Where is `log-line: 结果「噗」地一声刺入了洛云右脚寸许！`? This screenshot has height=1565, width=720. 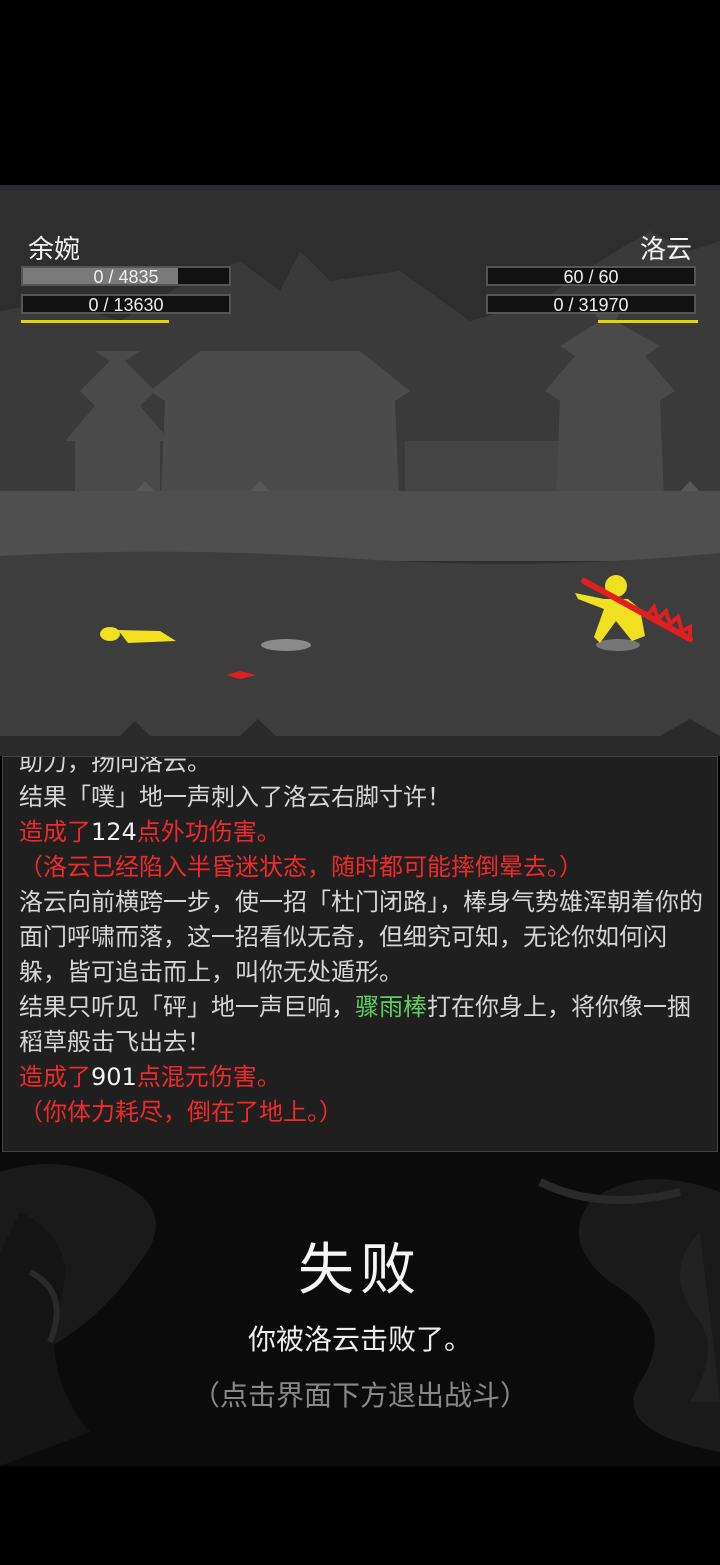 log-line: 结果「噗」地一声刺入了洛云右脚寸许！ is located at coordinates (235, 797).